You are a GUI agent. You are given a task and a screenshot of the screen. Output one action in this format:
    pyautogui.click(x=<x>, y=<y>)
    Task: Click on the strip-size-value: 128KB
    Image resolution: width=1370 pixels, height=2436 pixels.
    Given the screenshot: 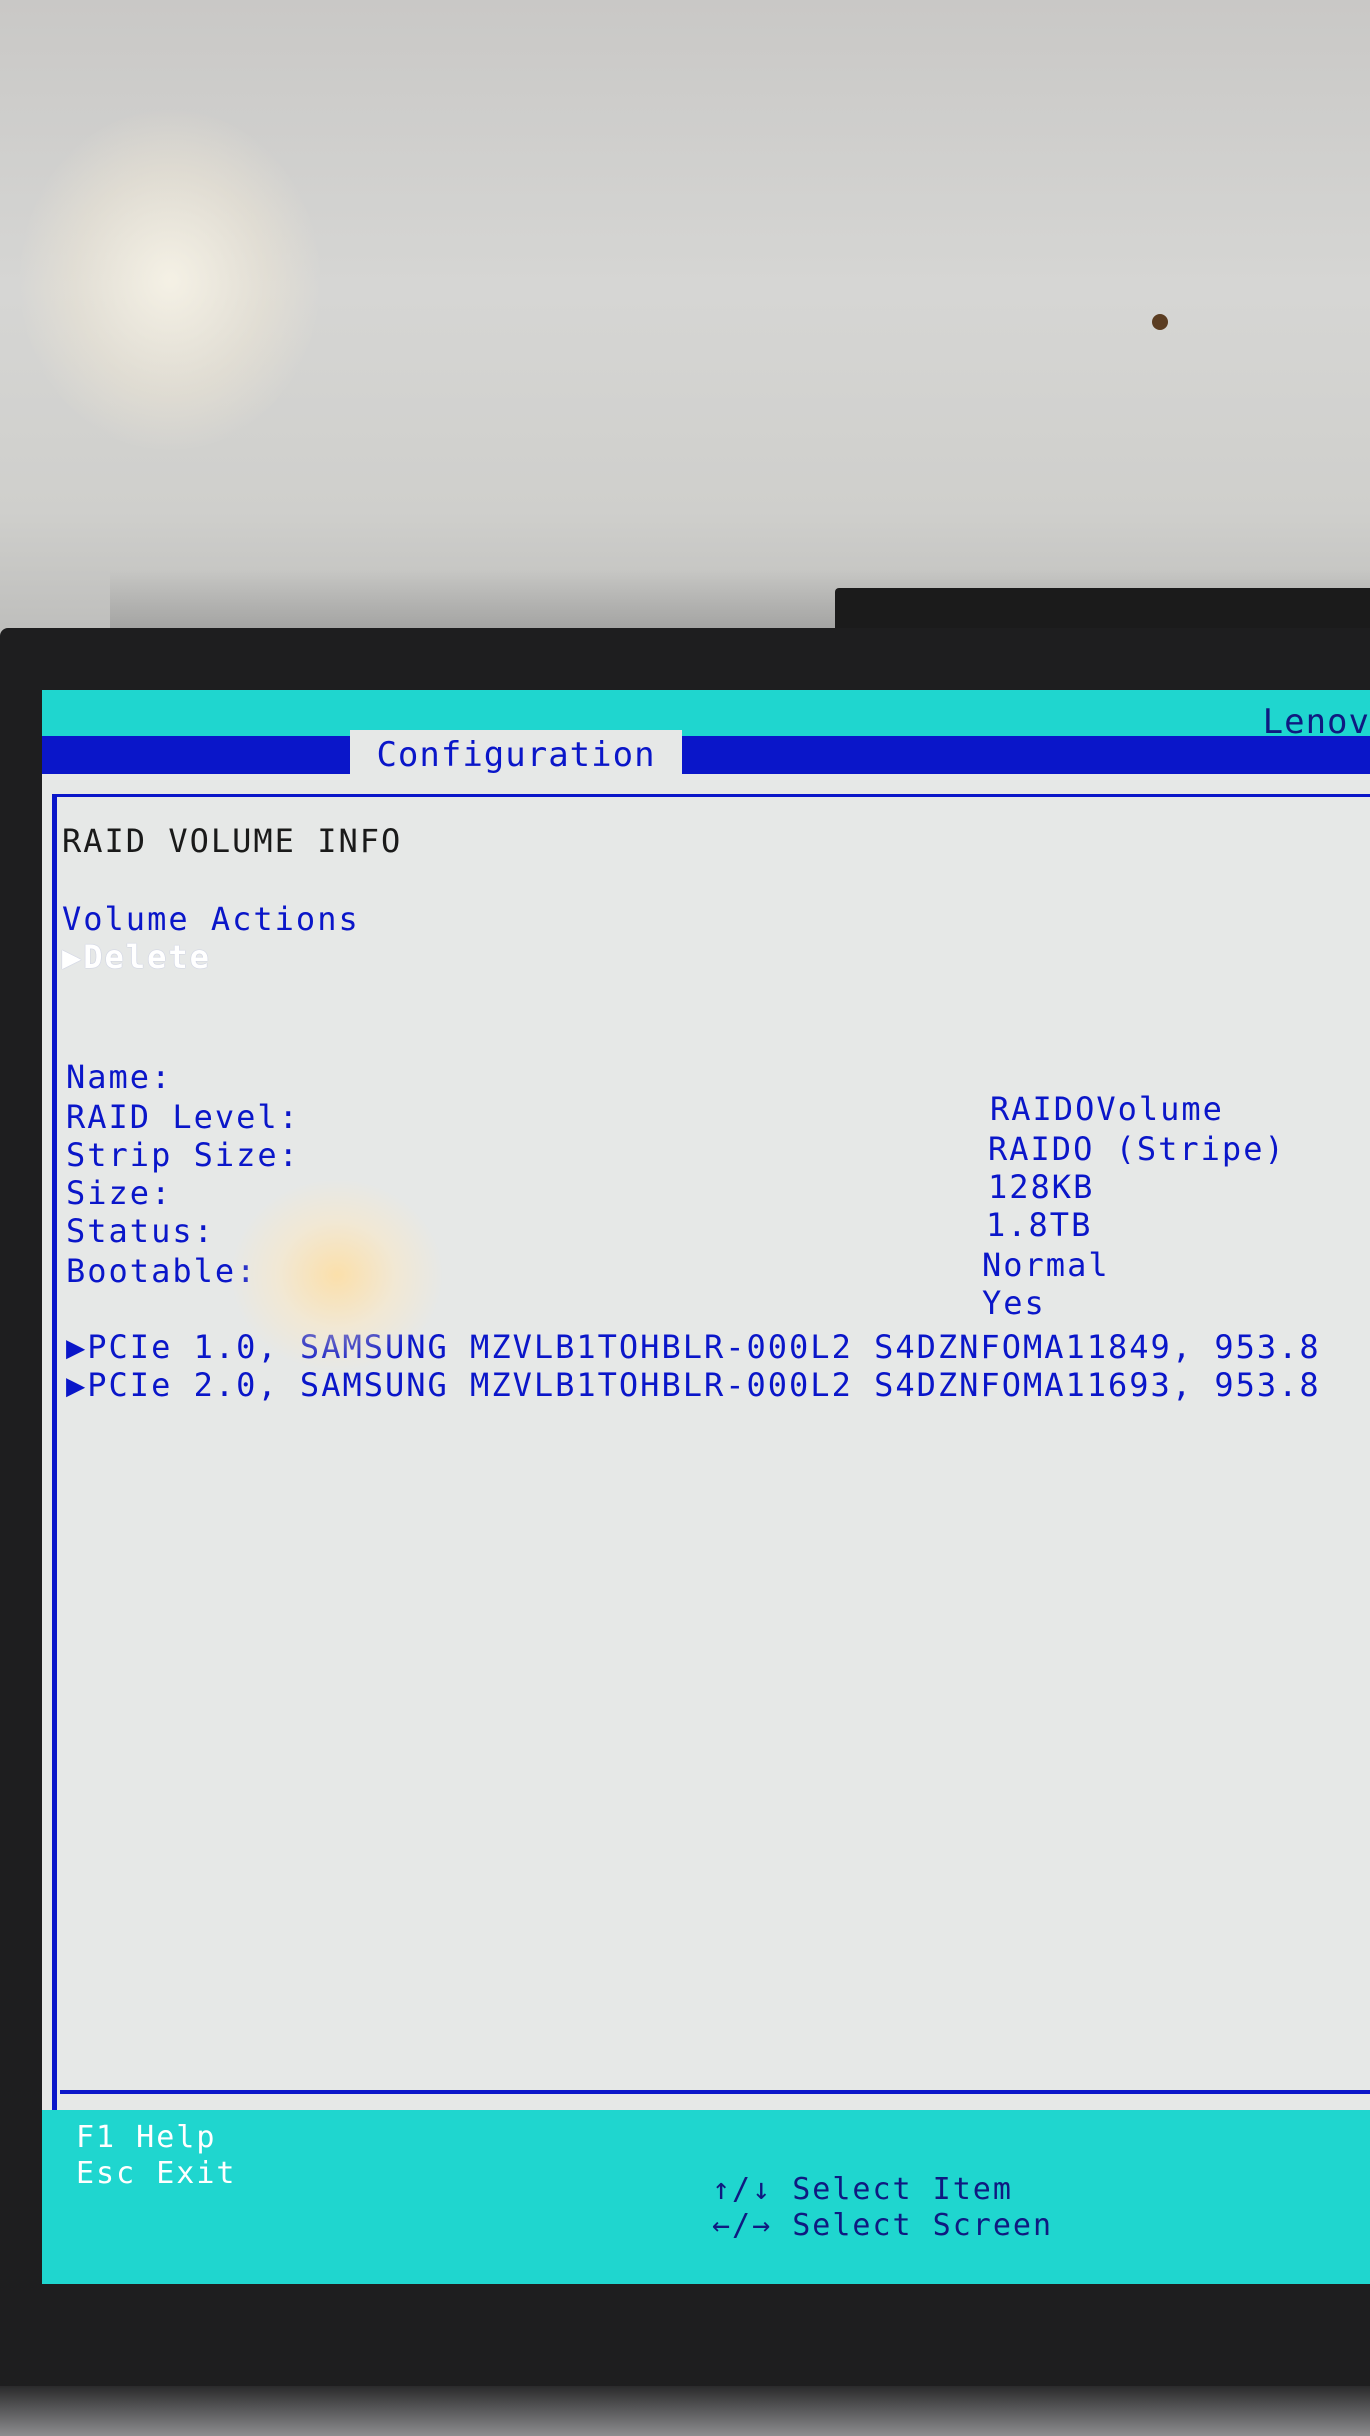 What is the action you would take?
    pyautogui.click(x=1041, y=1187)
    